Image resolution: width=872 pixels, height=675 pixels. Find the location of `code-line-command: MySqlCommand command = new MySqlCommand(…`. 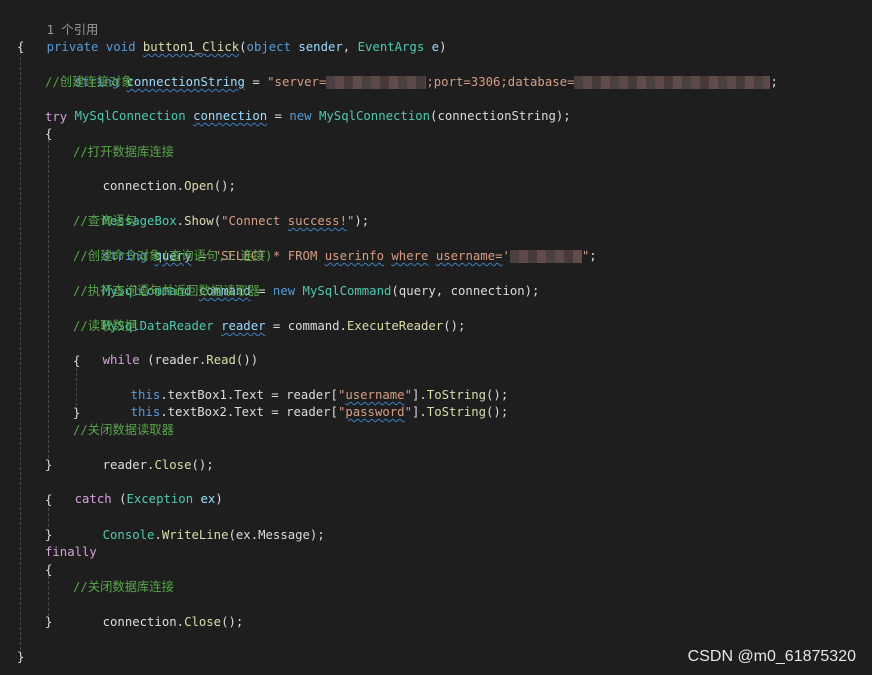

code-line-command: MySqlCommand command = new MySqlCommand(… is located at coordinates (306, 282).